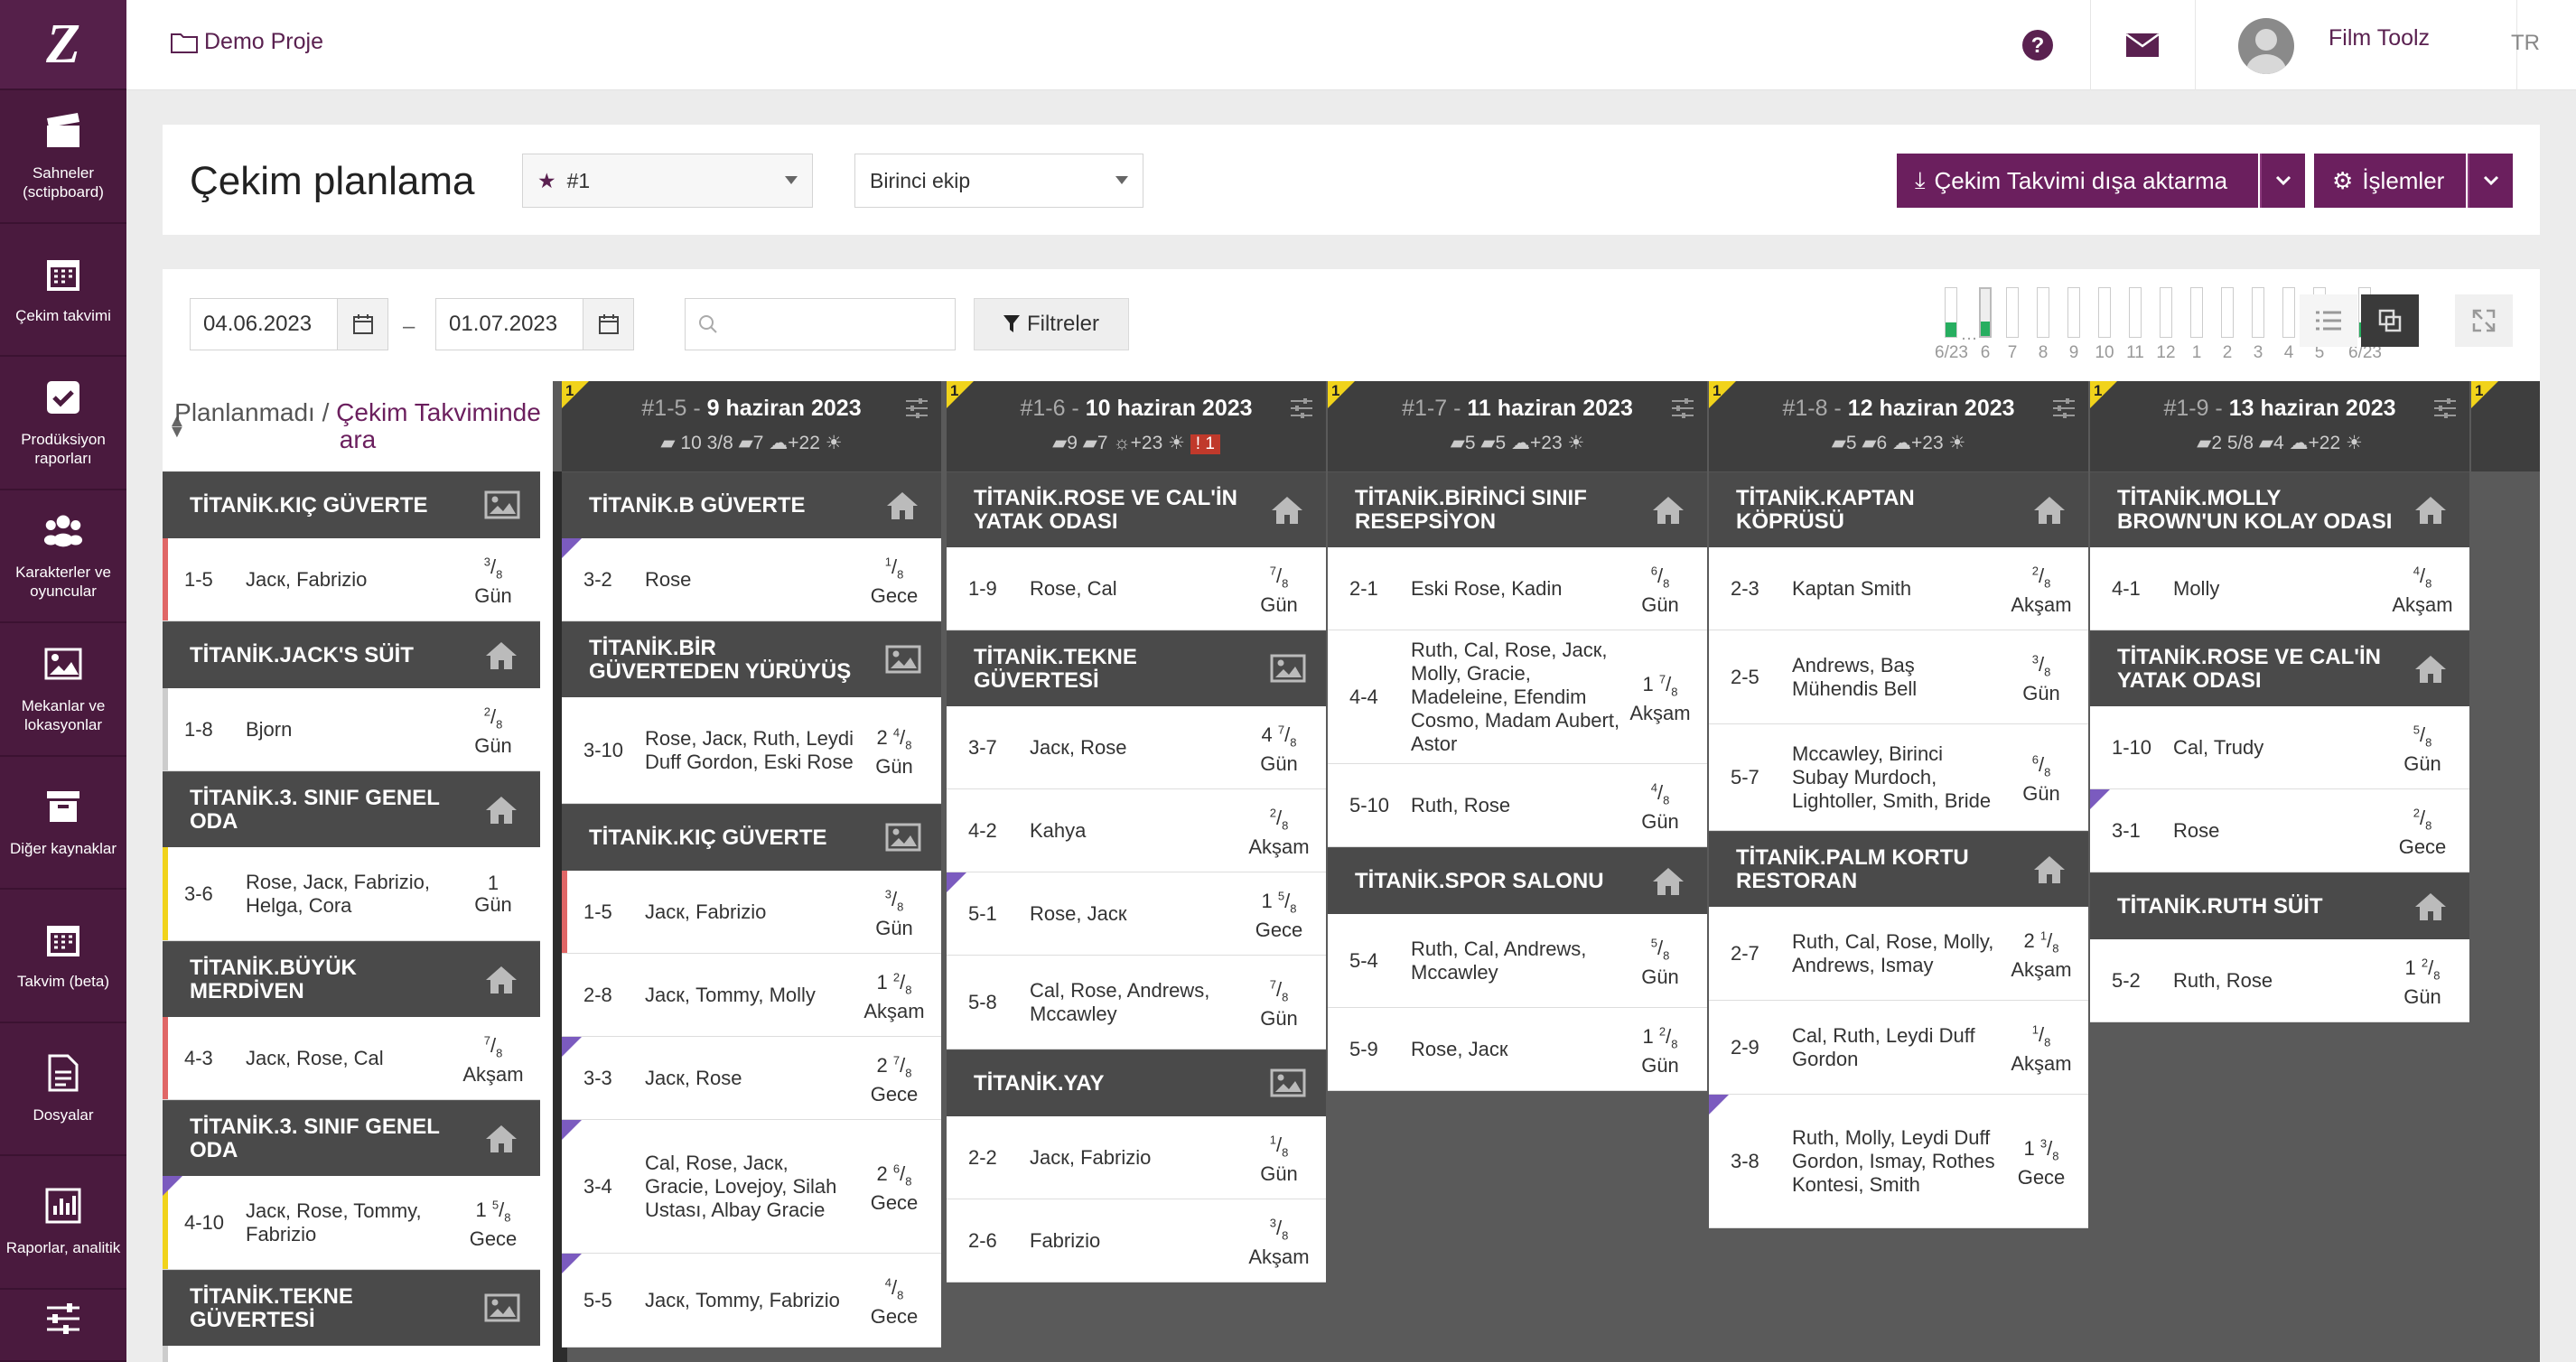 Image resolution: width=2576 pixels, height=1362 pixels. What do you see at coordinates (289, 324) in the screenshot?
I see `date-from-input: 04.06.2023` at bounding box center [289, 324].